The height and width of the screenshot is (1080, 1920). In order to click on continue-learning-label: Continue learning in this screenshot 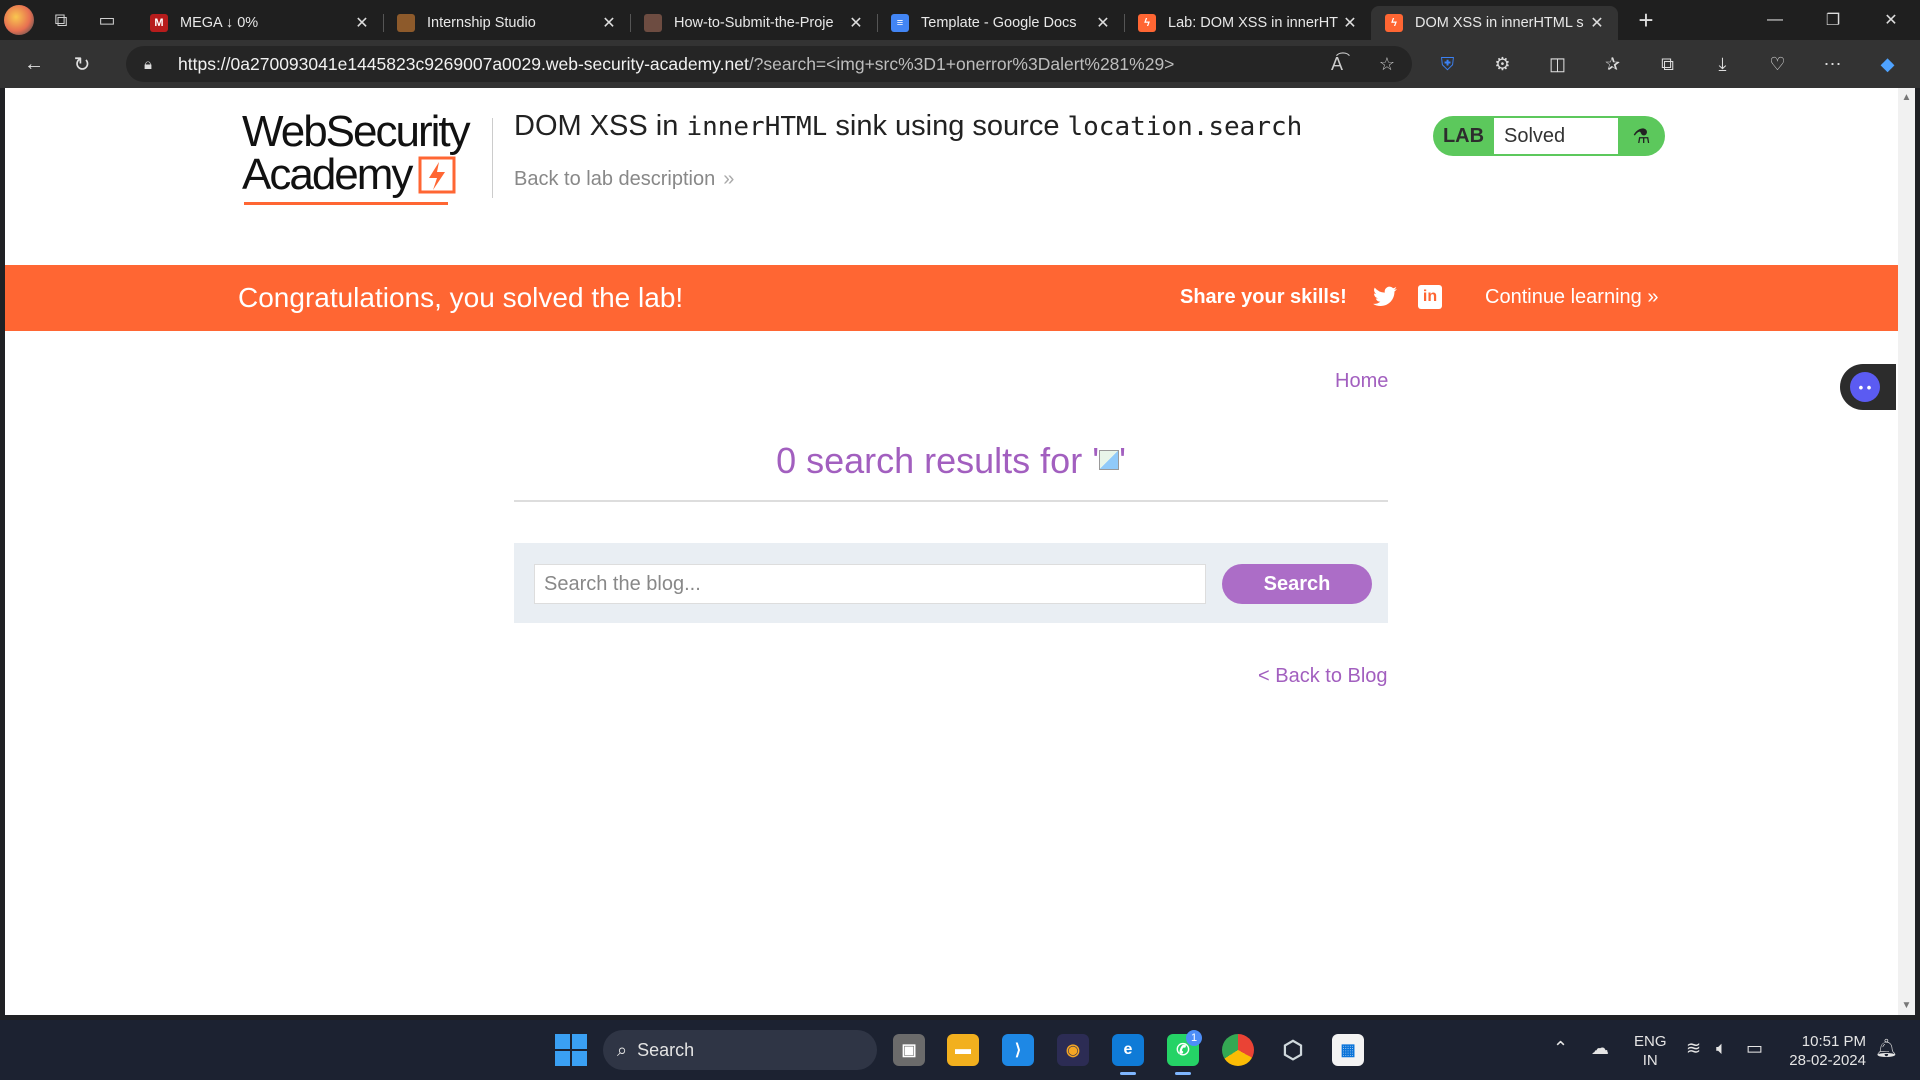, I will do `click(1563, 297)`.